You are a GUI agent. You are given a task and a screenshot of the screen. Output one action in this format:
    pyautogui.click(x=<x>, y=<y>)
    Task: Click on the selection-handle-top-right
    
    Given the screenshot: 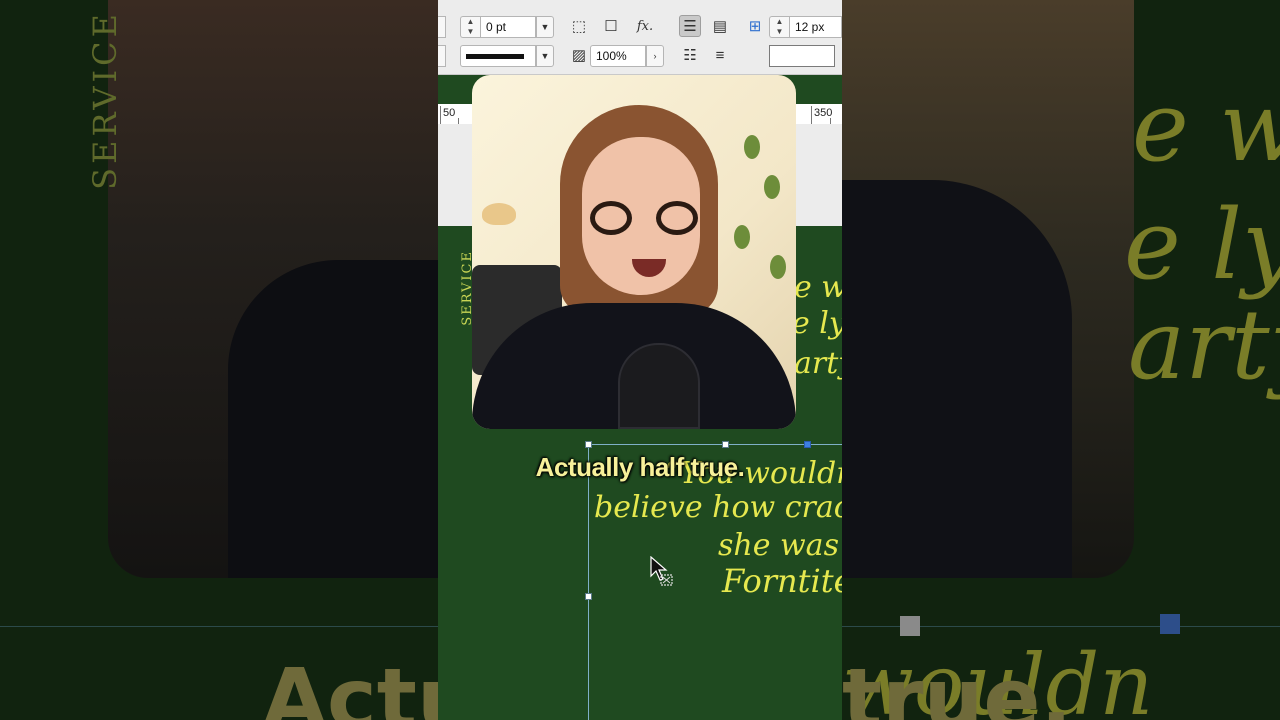 What is the action you would take?
    pyautogui.click(x=807, y=444)
    